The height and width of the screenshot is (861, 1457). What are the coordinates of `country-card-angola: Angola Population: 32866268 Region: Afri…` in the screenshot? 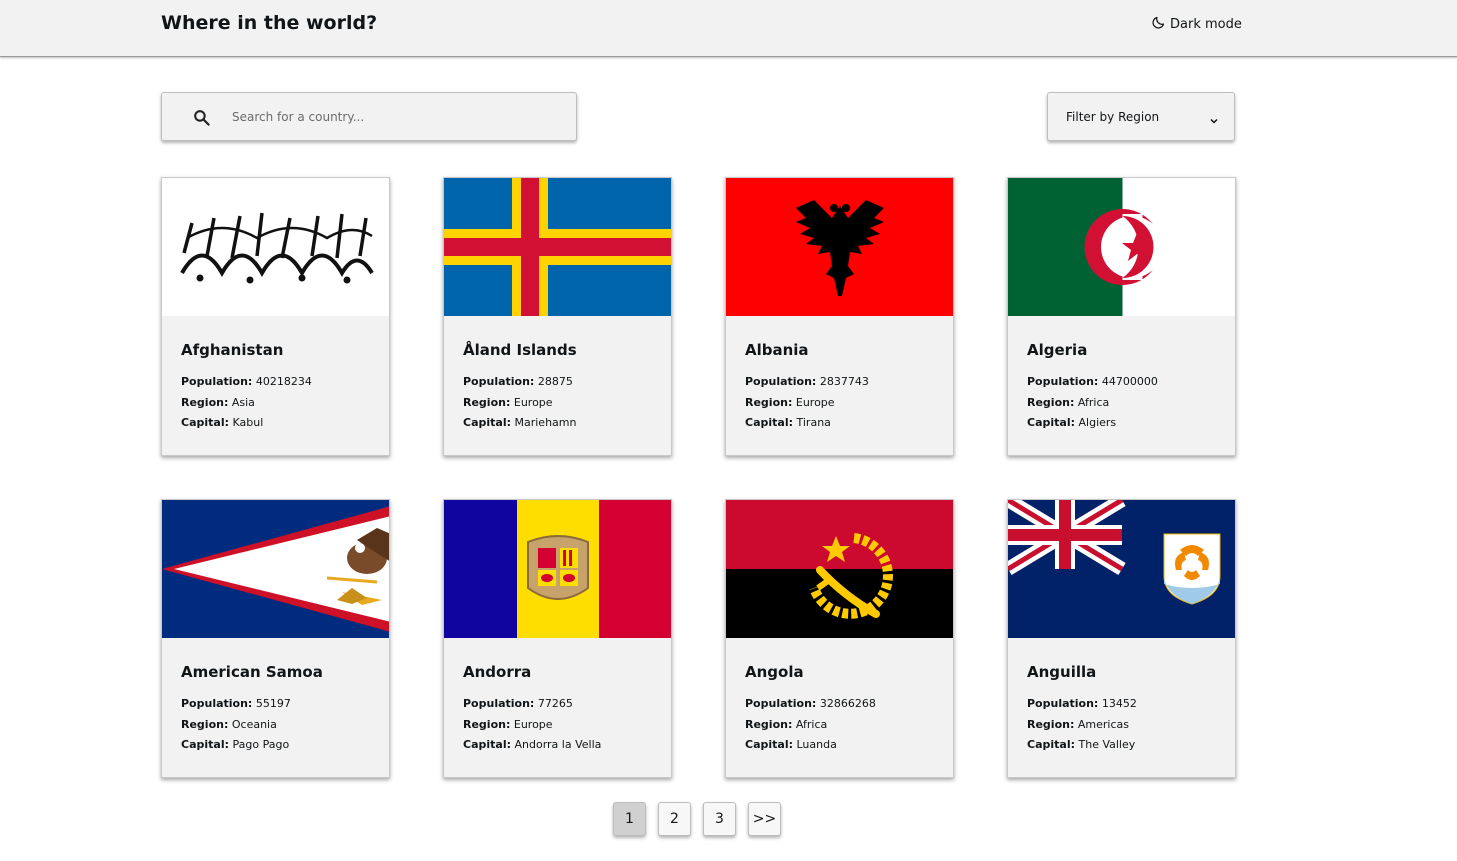 It's located at (839, 638).